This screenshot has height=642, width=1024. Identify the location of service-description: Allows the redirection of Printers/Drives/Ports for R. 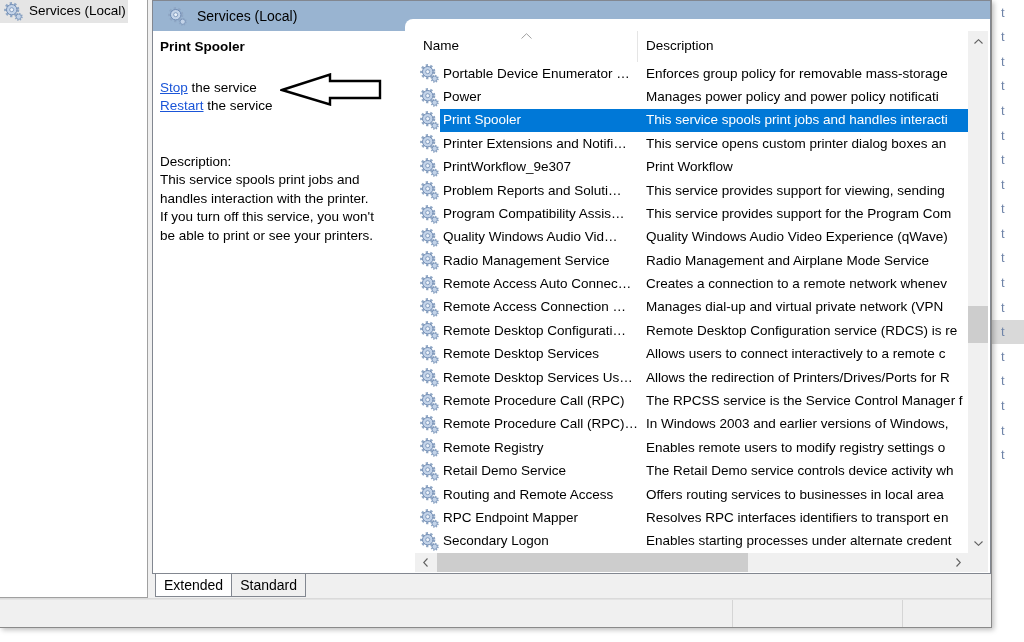
(797, 377).